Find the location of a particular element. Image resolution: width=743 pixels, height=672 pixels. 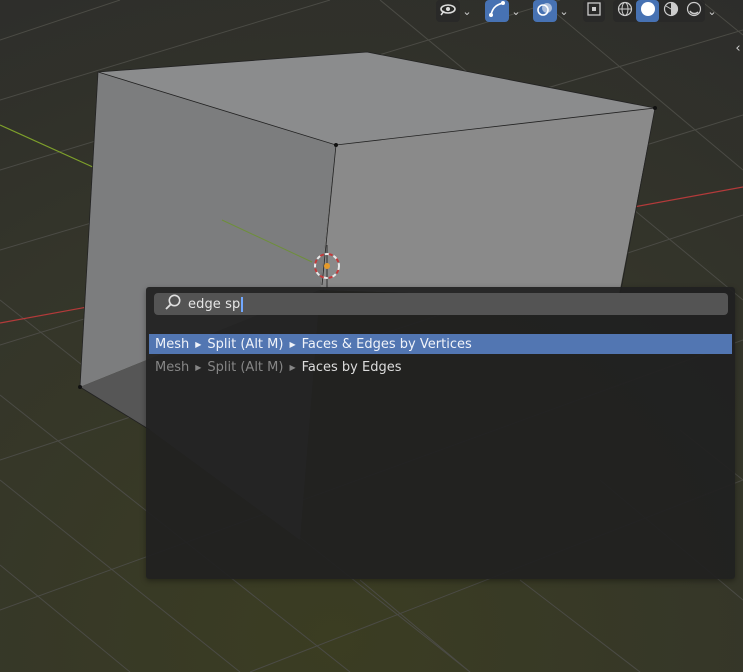

rendered-icon is located at coordinates (694, 11).